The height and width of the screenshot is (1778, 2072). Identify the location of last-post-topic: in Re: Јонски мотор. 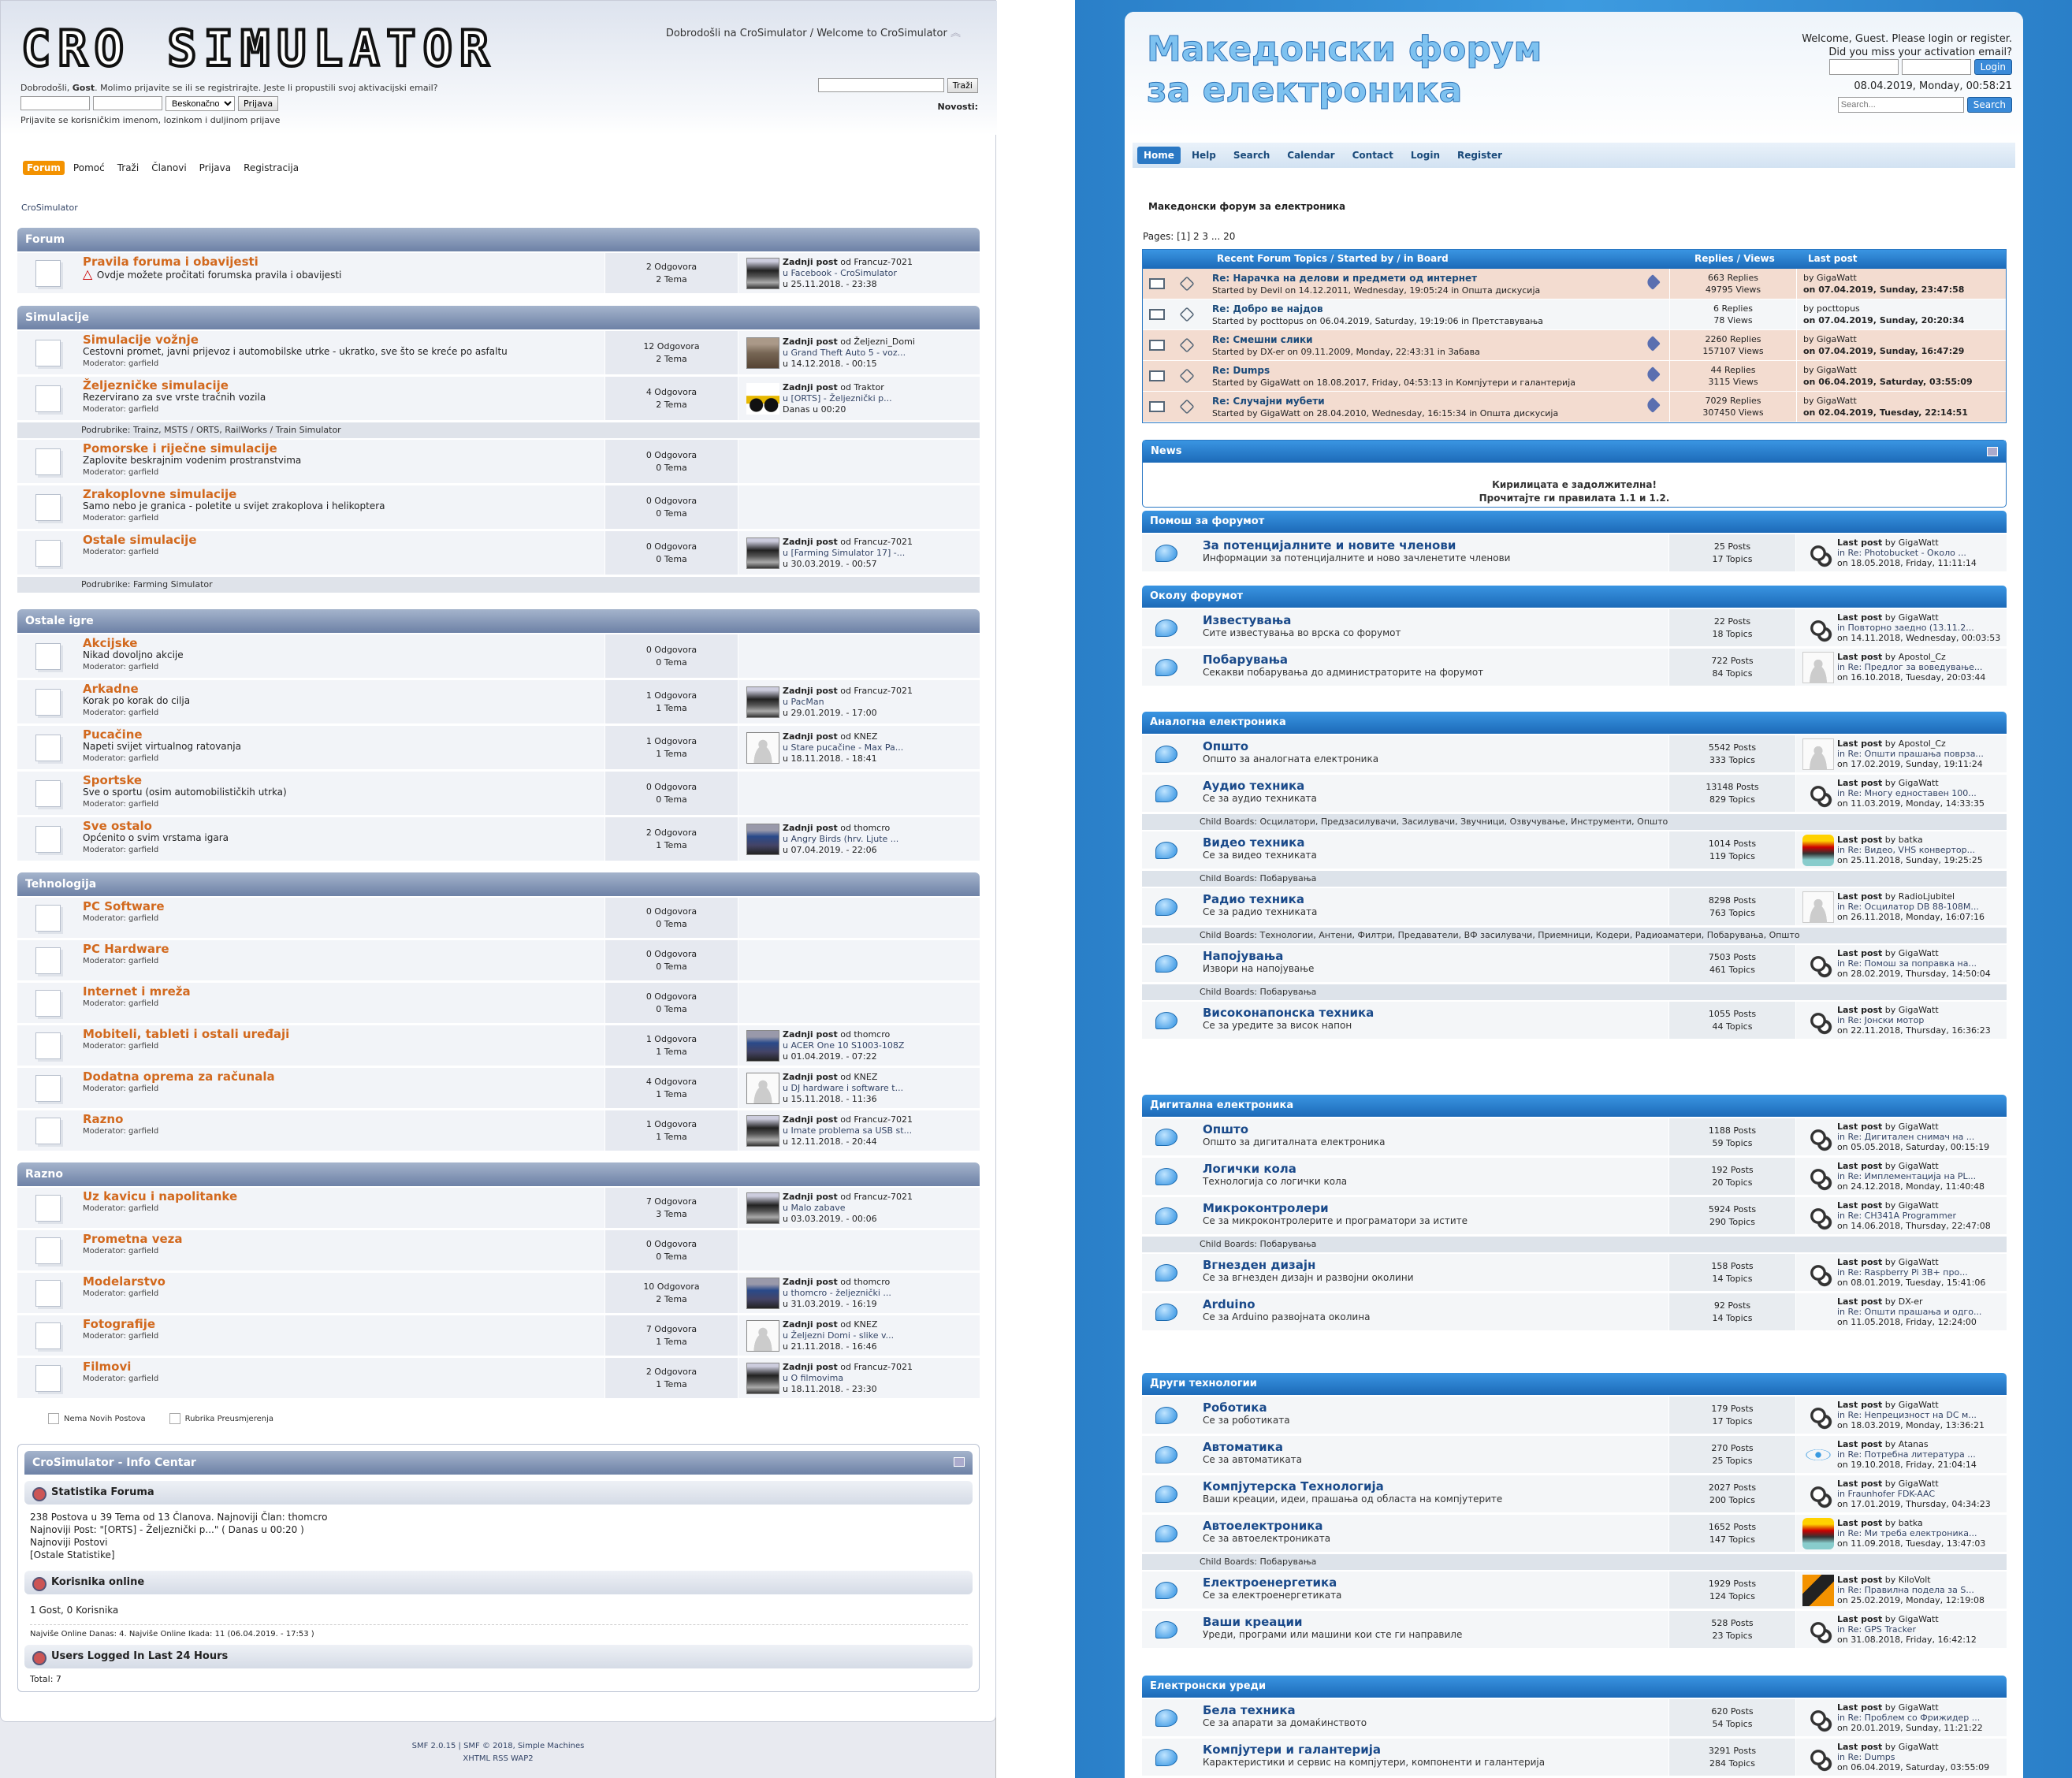
(1914, 1020).